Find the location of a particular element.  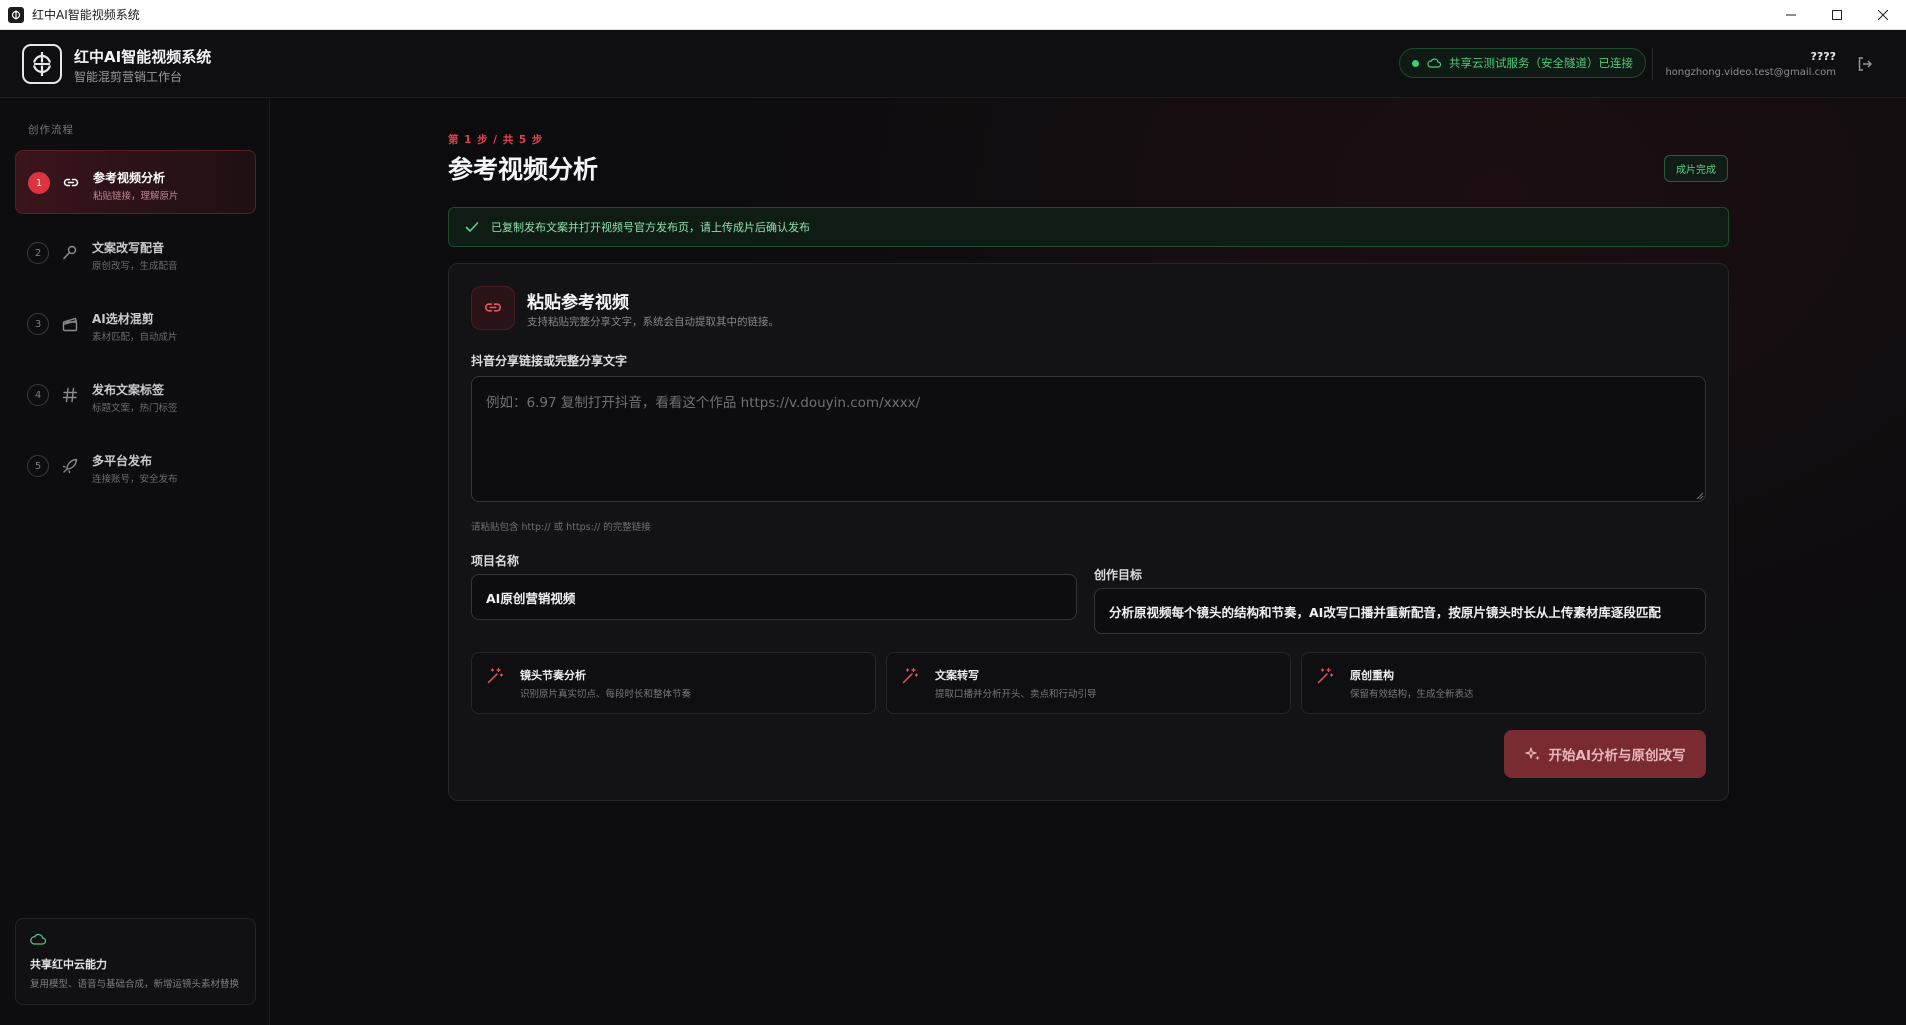

feature-title: 原创重构 is located at coordinates (1372, 675).